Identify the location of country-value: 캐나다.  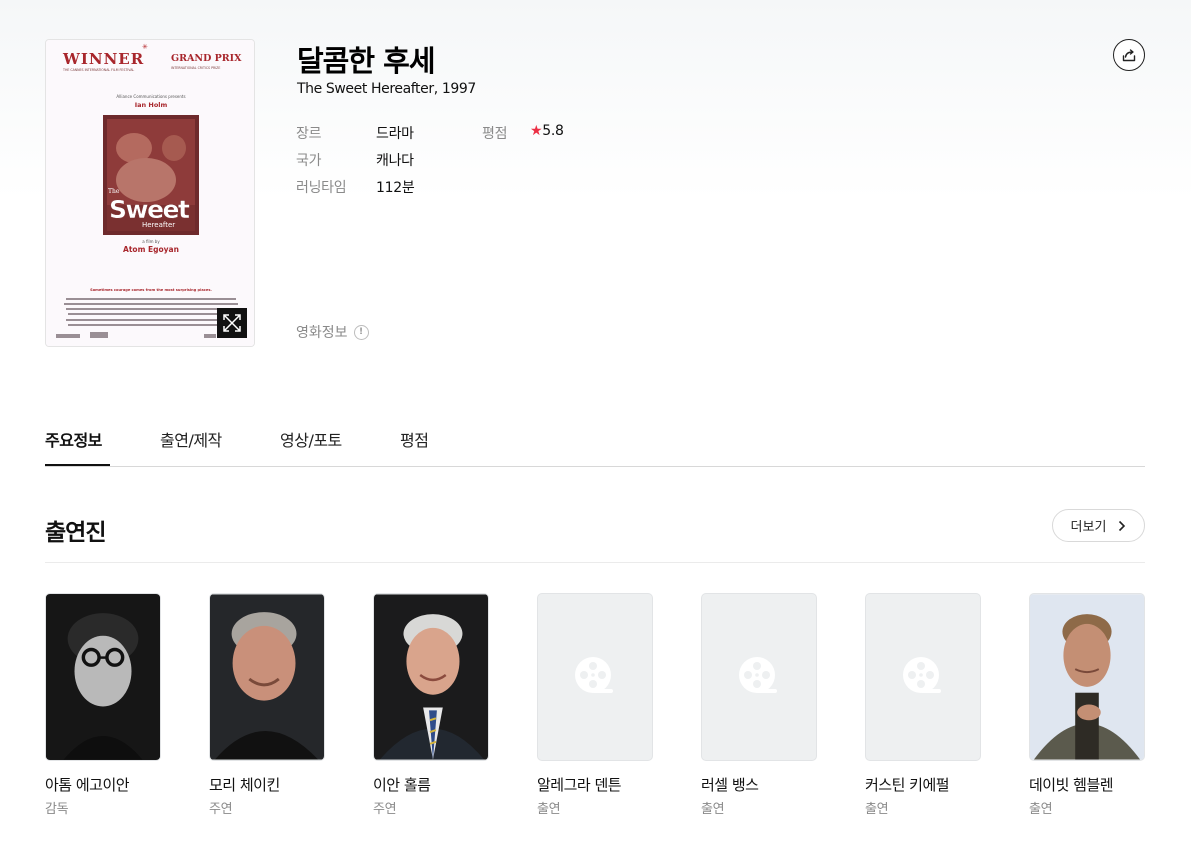
(395, 161).